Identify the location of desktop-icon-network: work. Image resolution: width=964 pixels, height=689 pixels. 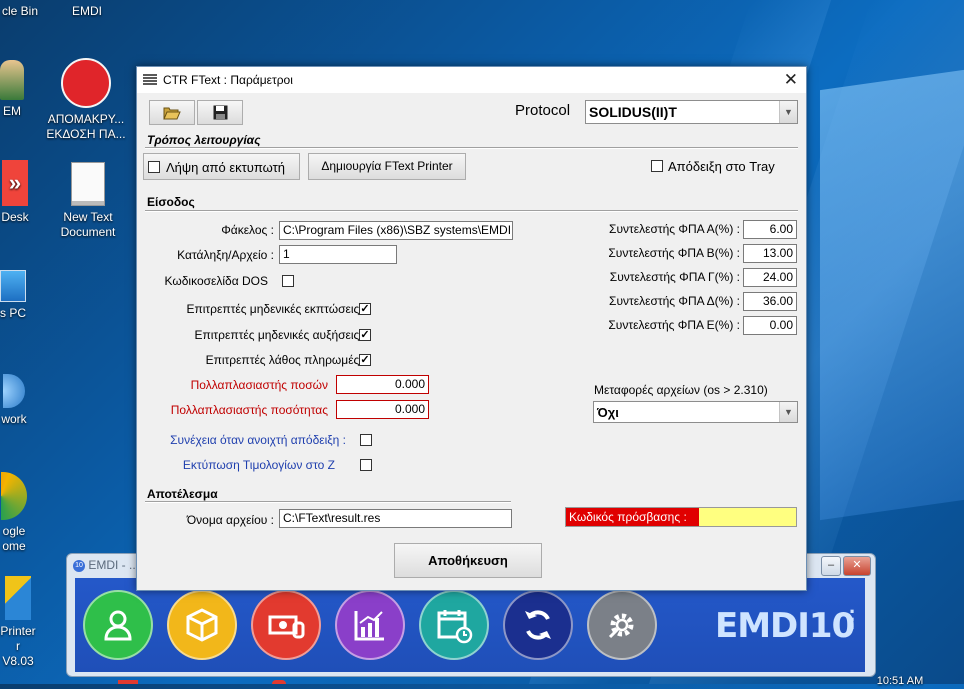
(14, 400).